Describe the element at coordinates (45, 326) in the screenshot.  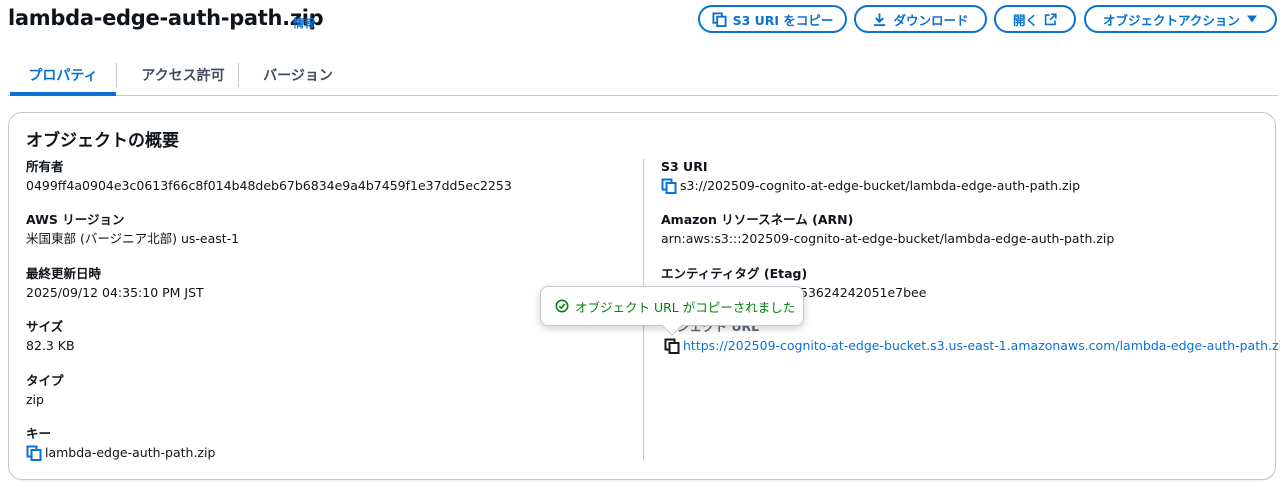
I see `field-label: サイズ` at that location.